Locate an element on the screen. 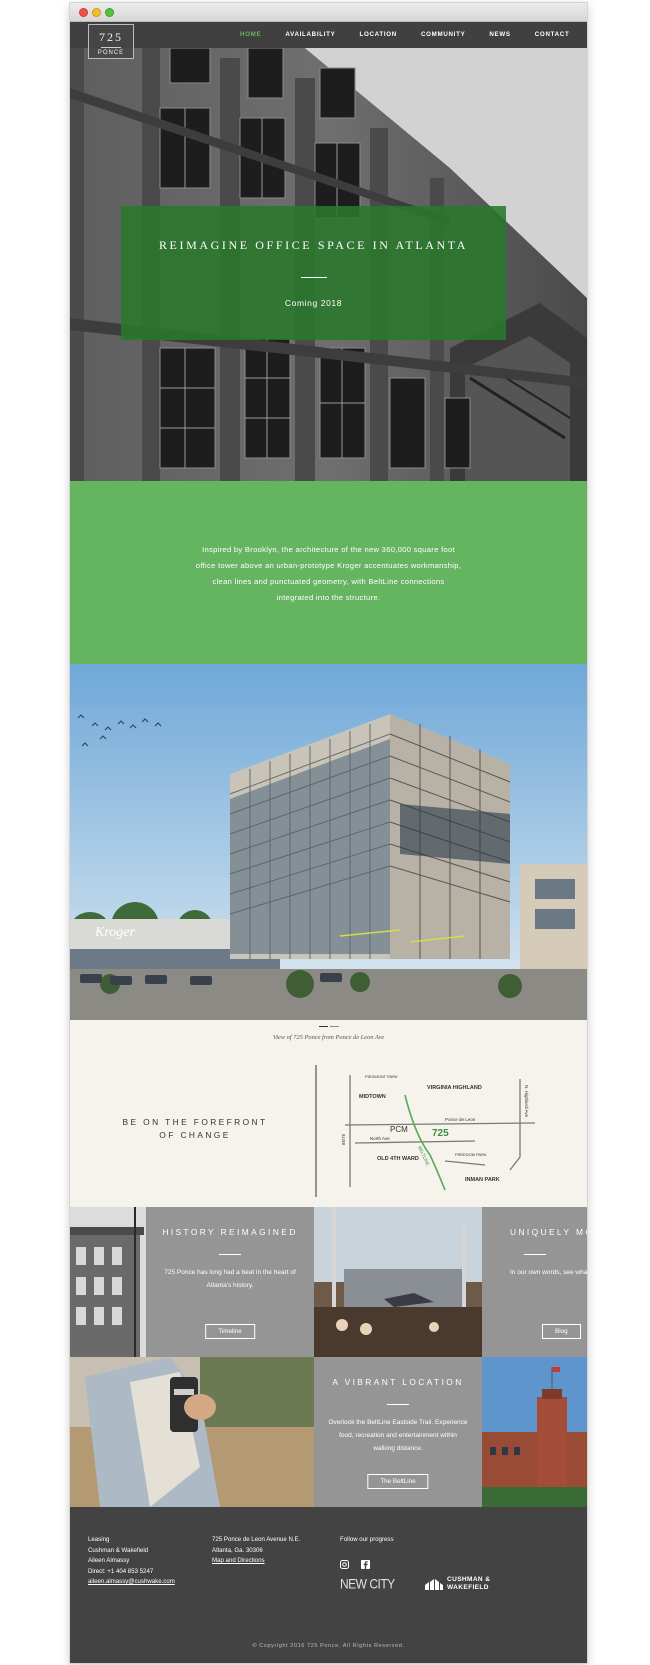 Image resolution: width=650 pixels, height=1665 pixels. map-label-midtown: MIDTOWN is located at coordinates (372, 1097).